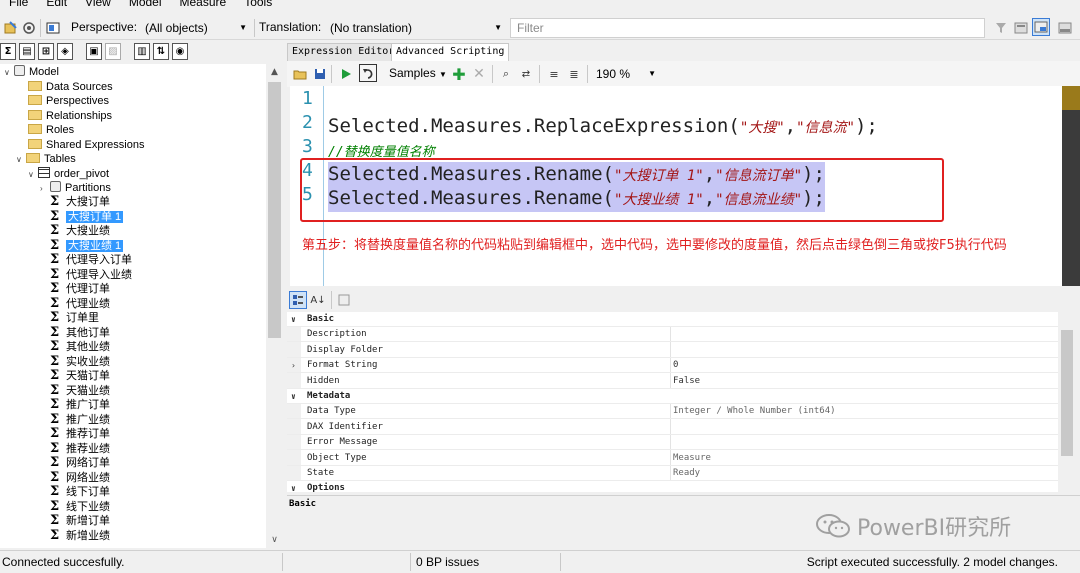 The height and width of the screenshot is (573, 1080). What do you see at coordinates (506, 74) in the screenshot?
I see `find-icon: ⌕` at bounding box center [506, 74].